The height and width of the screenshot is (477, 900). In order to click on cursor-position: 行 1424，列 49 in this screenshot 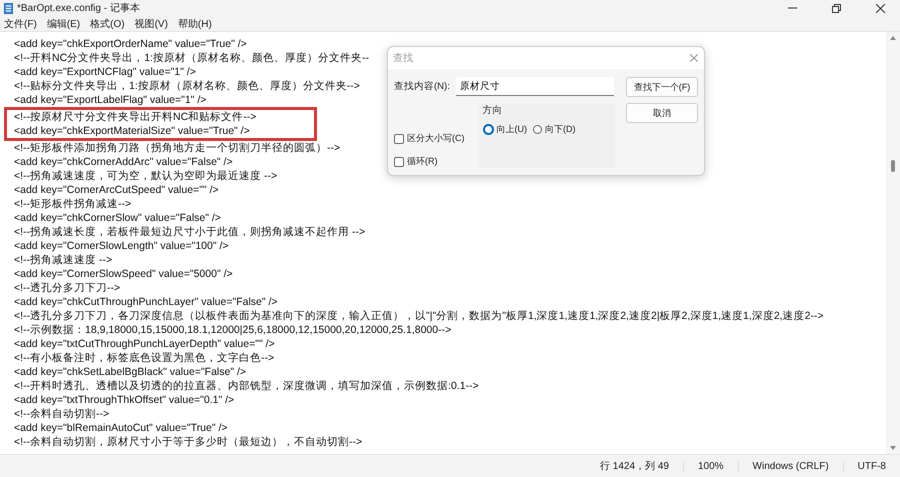, I will do `click(634, 466)`.